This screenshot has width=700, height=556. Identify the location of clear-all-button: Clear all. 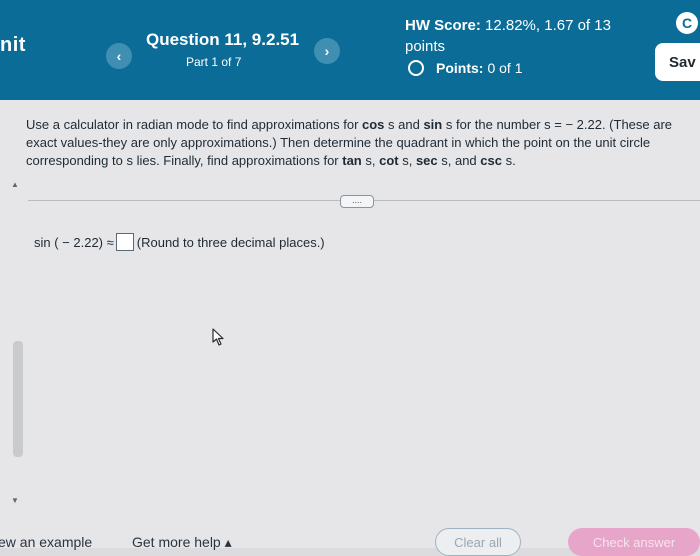
(478, 542).